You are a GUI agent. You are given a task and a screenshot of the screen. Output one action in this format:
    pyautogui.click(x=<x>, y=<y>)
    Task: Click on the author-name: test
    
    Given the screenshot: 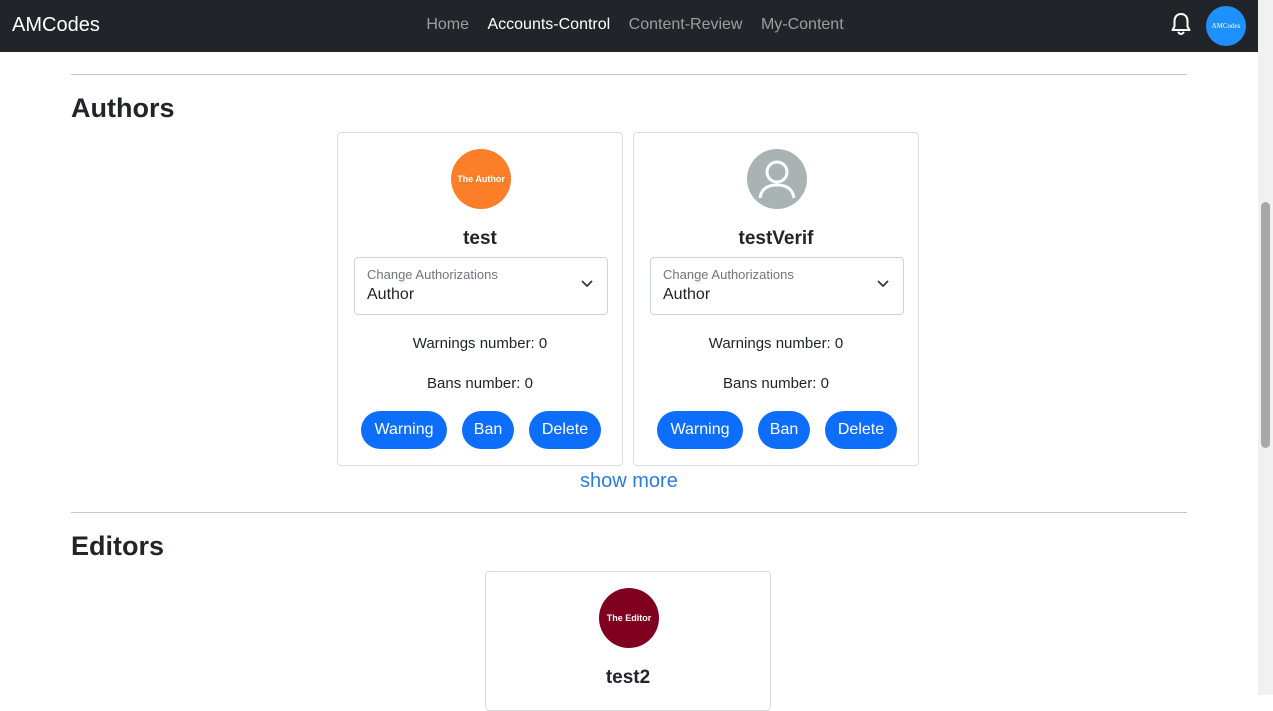 What is the action you would take?
    pyautogui.click(x=480, y=238)
    